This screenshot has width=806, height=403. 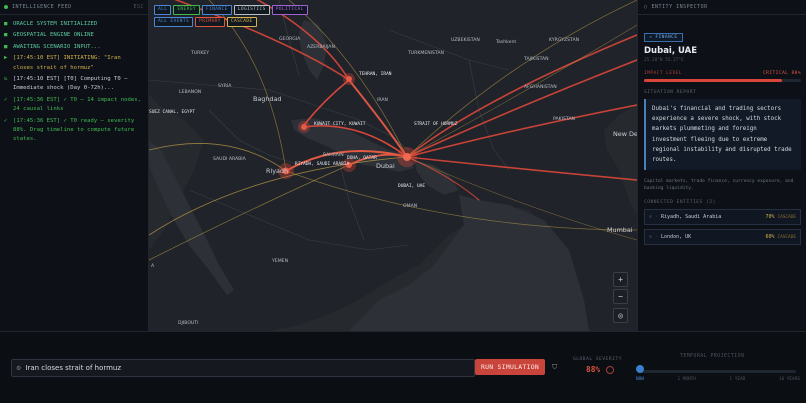 I want to click on connected-entity-percent: 60%, so click(x=770, y=237).